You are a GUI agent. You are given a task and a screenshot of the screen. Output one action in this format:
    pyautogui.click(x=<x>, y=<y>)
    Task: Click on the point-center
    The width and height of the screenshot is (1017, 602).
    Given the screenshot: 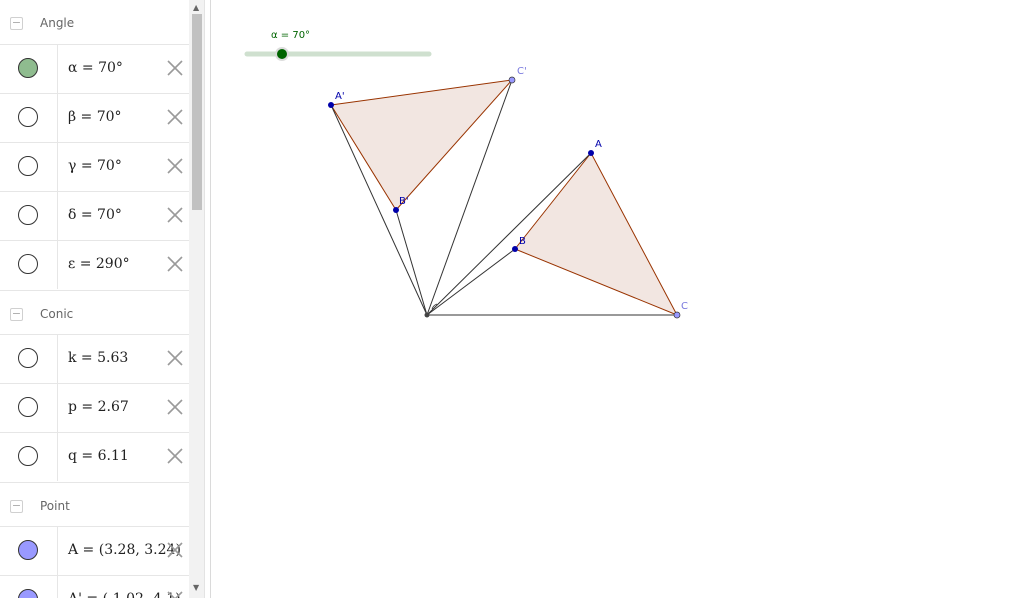 What is the action you would take?
    pyautogui.click(x=427, y=315)
    